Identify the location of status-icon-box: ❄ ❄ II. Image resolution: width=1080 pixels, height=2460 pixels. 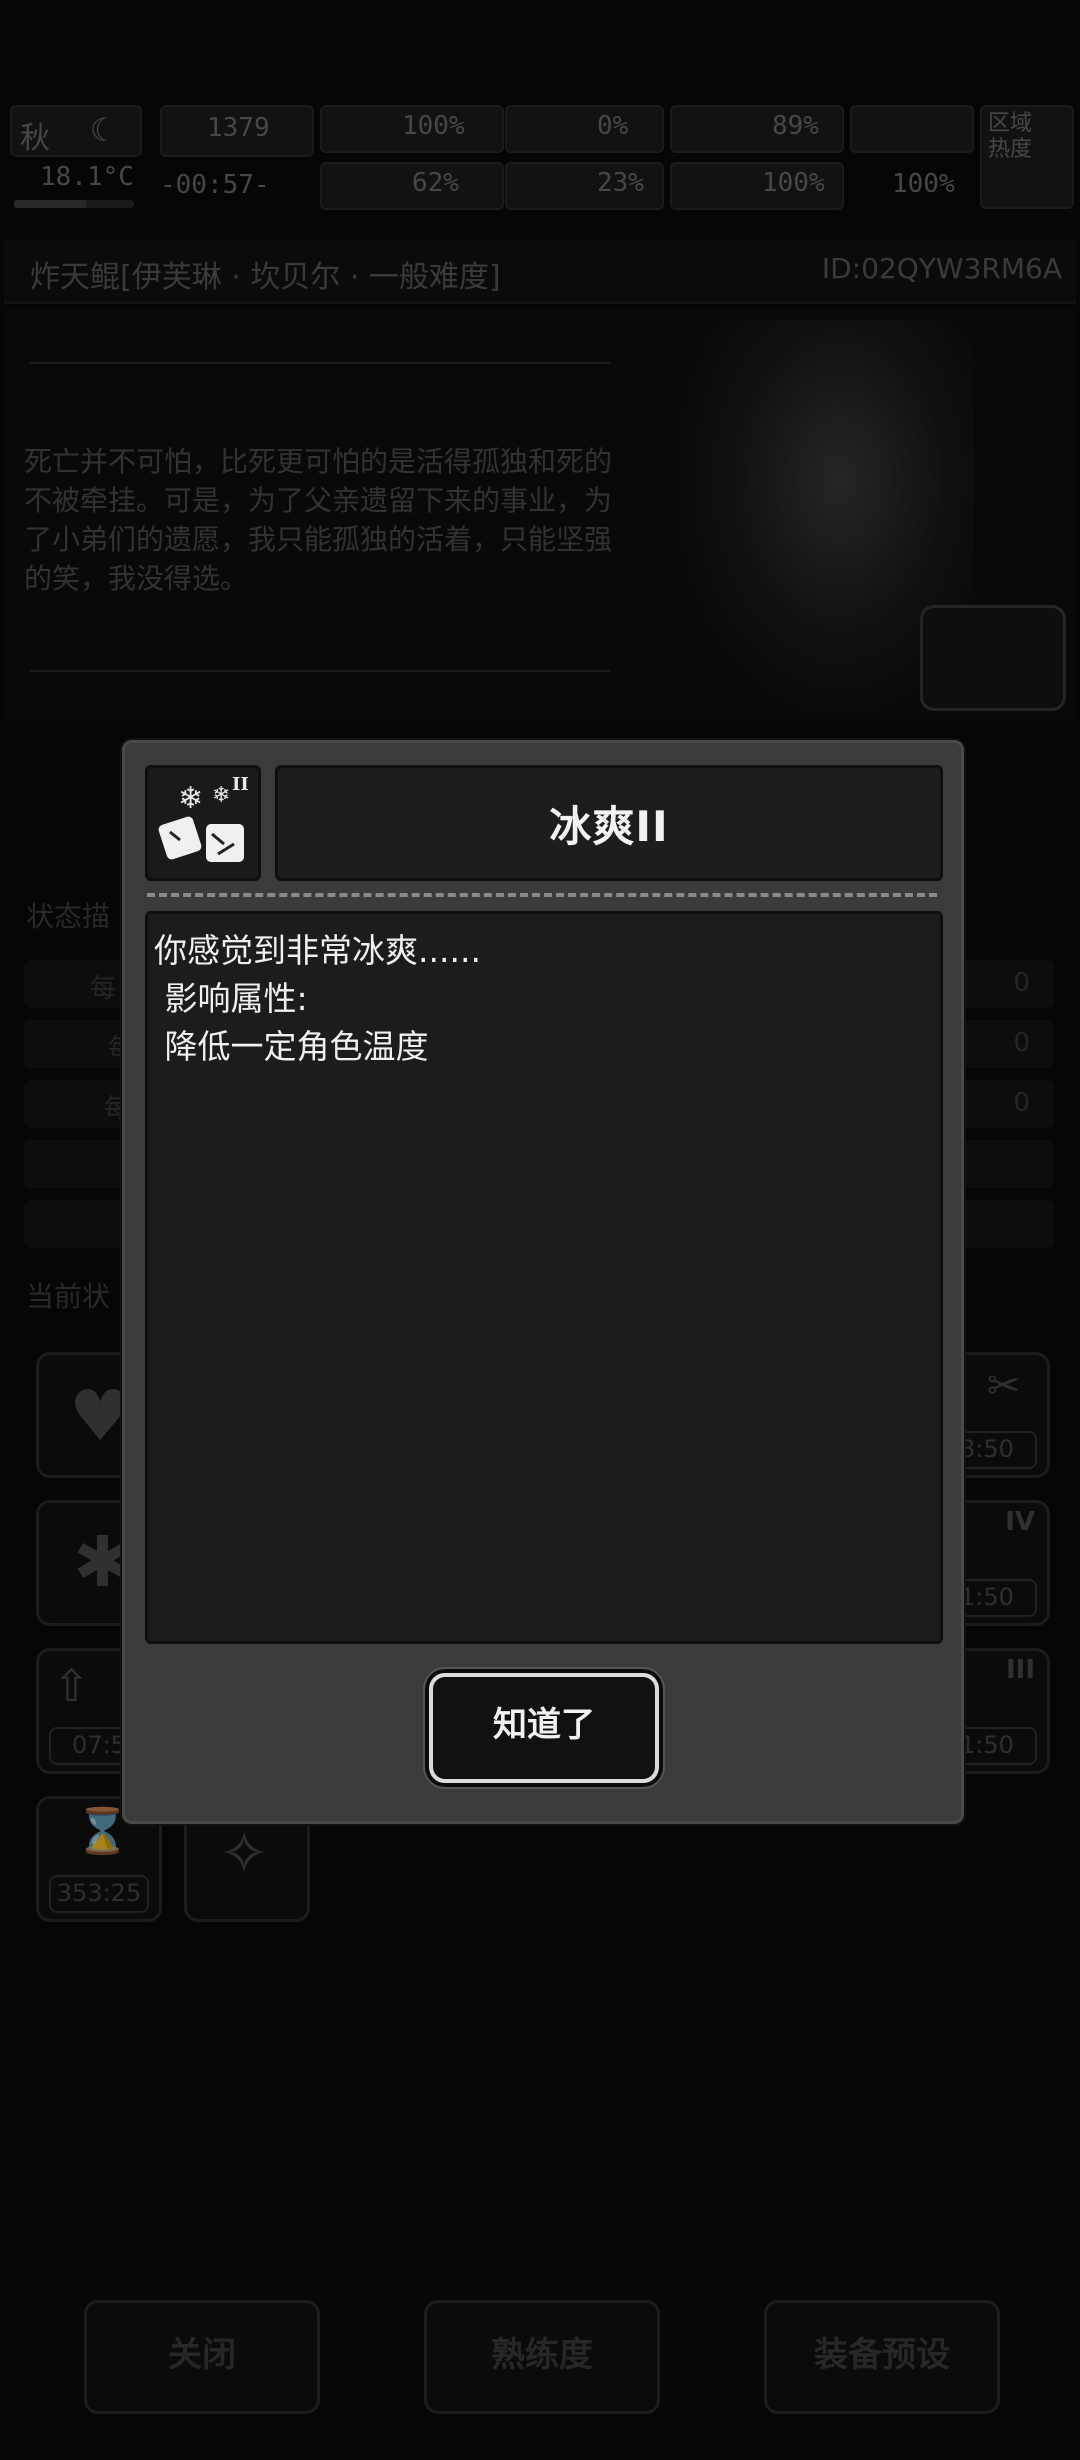
(203, 823).